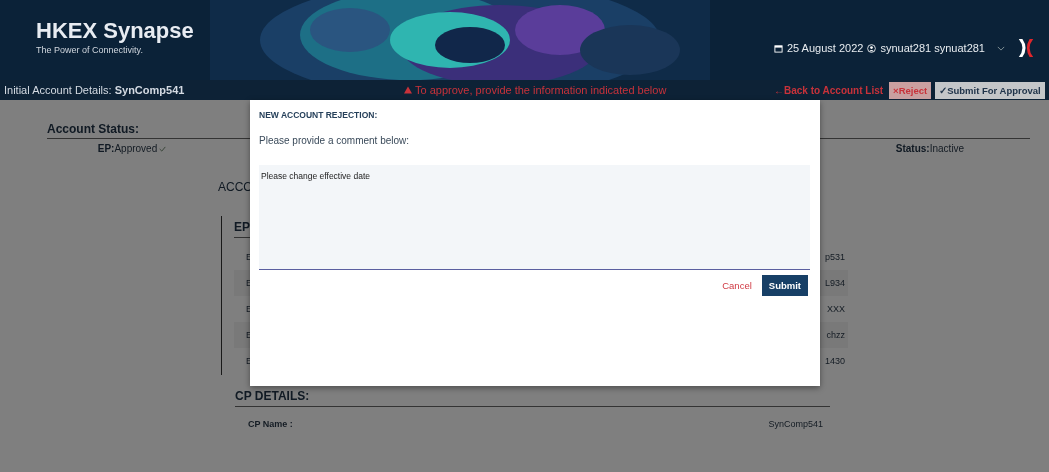  What do you see at coordinates (834, 283) in the screenshot?
I see `field-value: L934` at bounding box center [834, 283].